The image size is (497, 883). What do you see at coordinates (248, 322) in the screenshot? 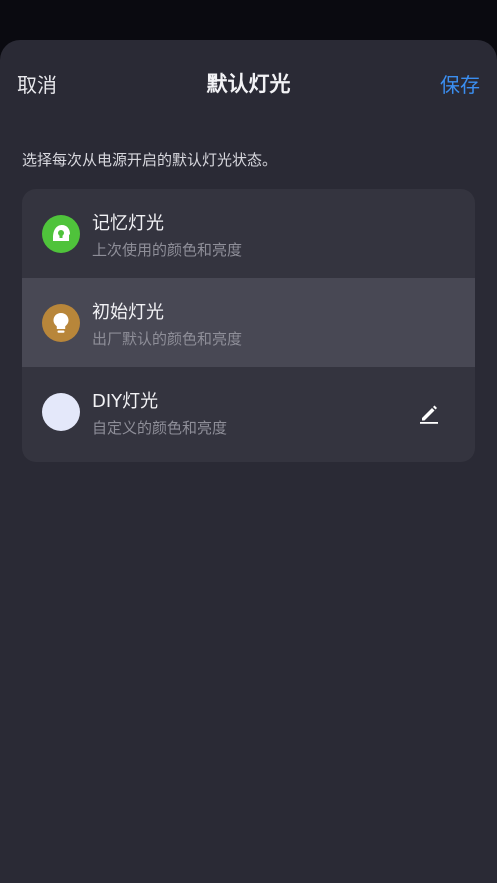
I see `option-initial-light: 初始灯光 出厂默认的颜色和亮度` at bounding box center [248, 322].